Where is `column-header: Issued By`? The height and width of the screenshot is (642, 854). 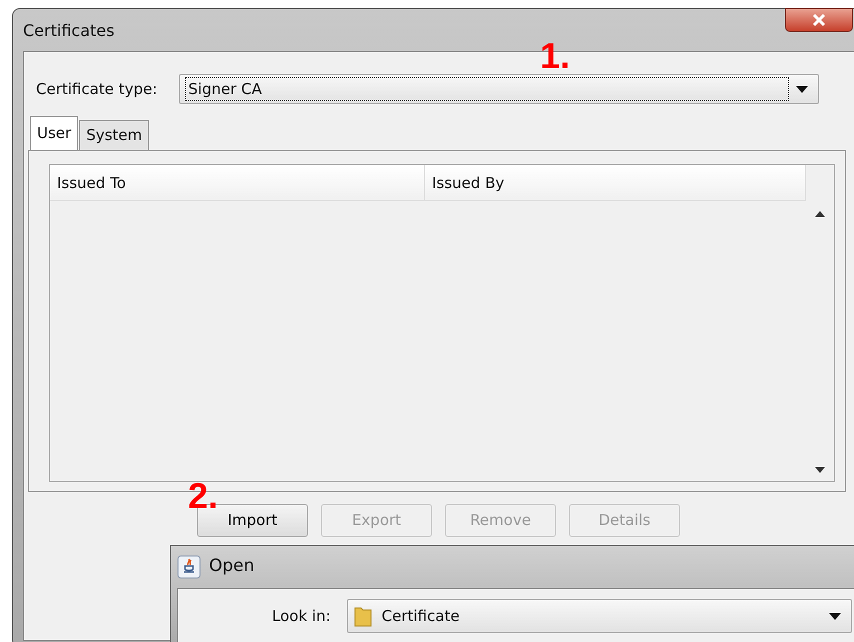
column-header: Issued By is located at coordinates (615, 182).